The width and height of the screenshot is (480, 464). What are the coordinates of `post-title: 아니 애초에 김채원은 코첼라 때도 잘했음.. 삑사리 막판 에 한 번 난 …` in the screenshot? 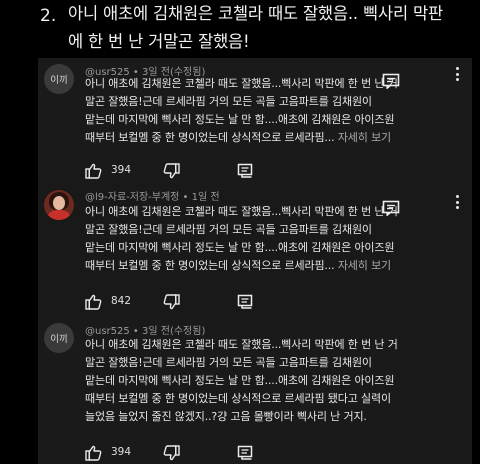 It's located at (268, 28).